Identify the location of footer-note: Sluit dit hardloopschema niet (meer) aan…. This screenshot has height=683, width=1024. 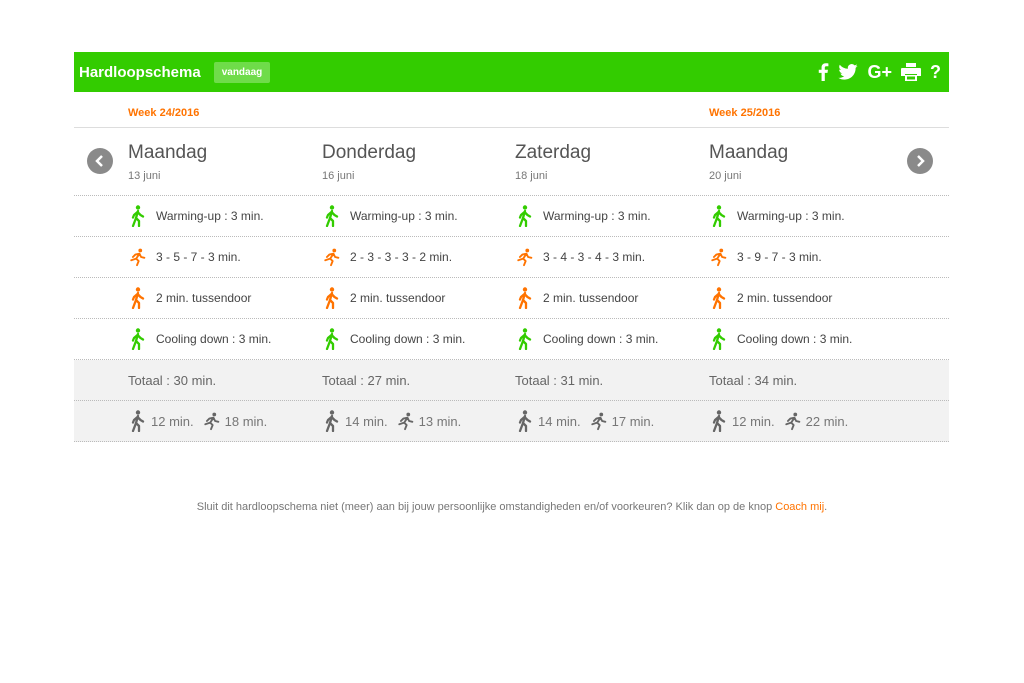
(512, 507).